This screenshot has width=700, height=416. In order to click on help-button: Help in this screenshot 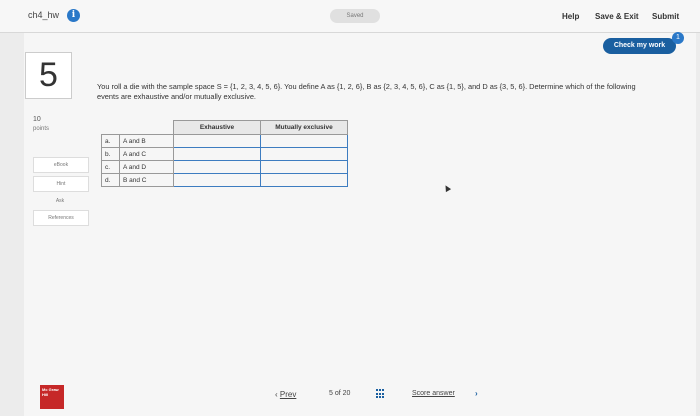, I will do `click(570, 16)`.